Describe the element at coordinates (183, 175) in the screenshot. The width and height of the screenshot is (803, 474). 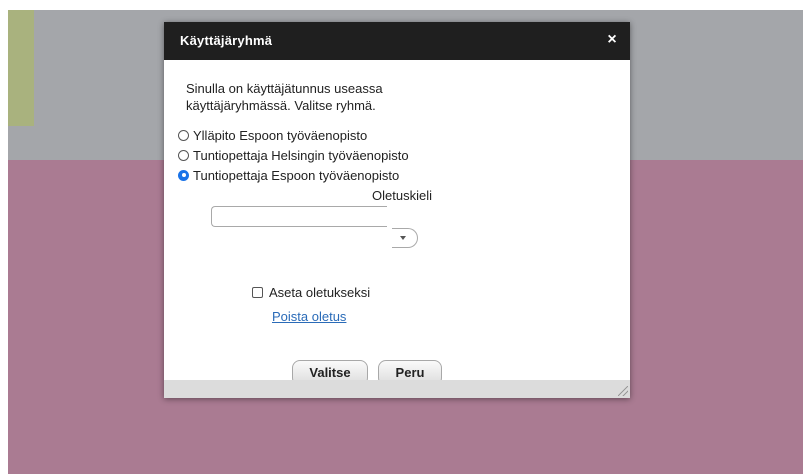
I see `radio-button-selected` at that location.